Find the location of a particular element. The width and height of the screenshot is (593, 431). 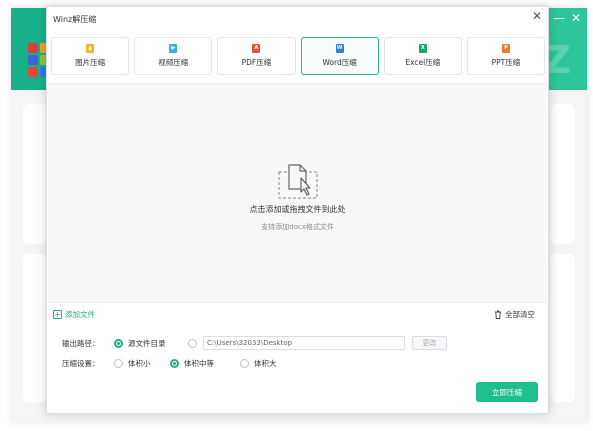

trash-icon is located at coordinates (498, 314).